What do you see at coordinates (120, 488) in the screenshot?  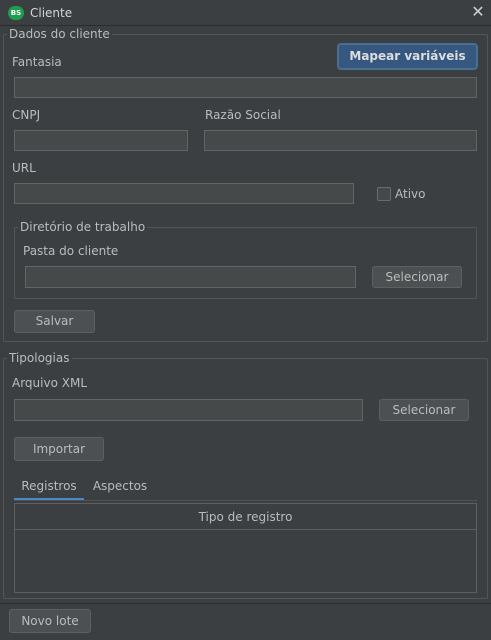 I see `tab-aspectos: Aspectos` at bounding box center [120, 488].